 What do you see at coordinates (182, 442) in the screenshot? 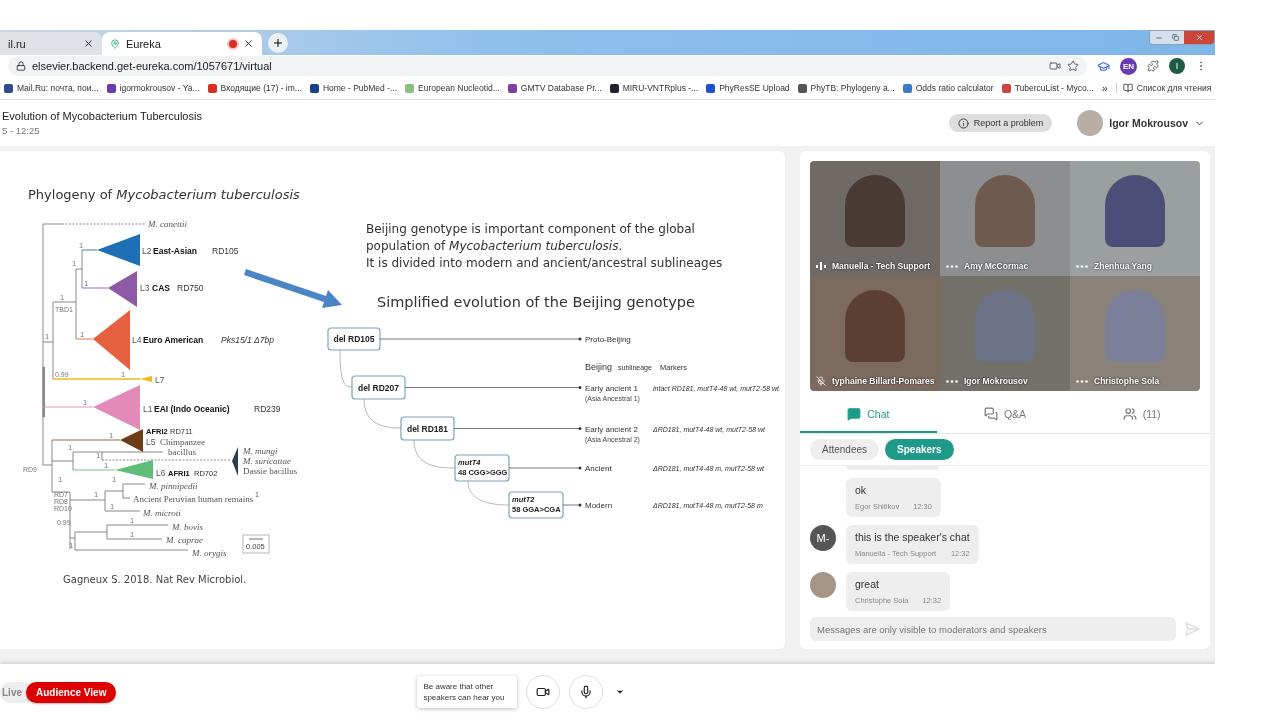
I see `taxon-label: Chimpanzee` at bounding box center [182, 442].